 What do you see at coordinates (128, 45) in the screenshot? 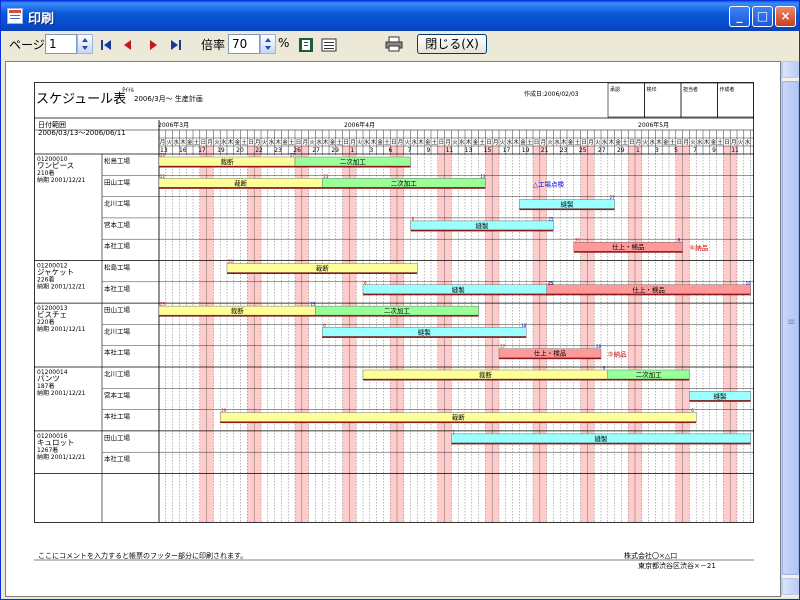
I see `prev-page-icon` at bounding box center [128, 45].